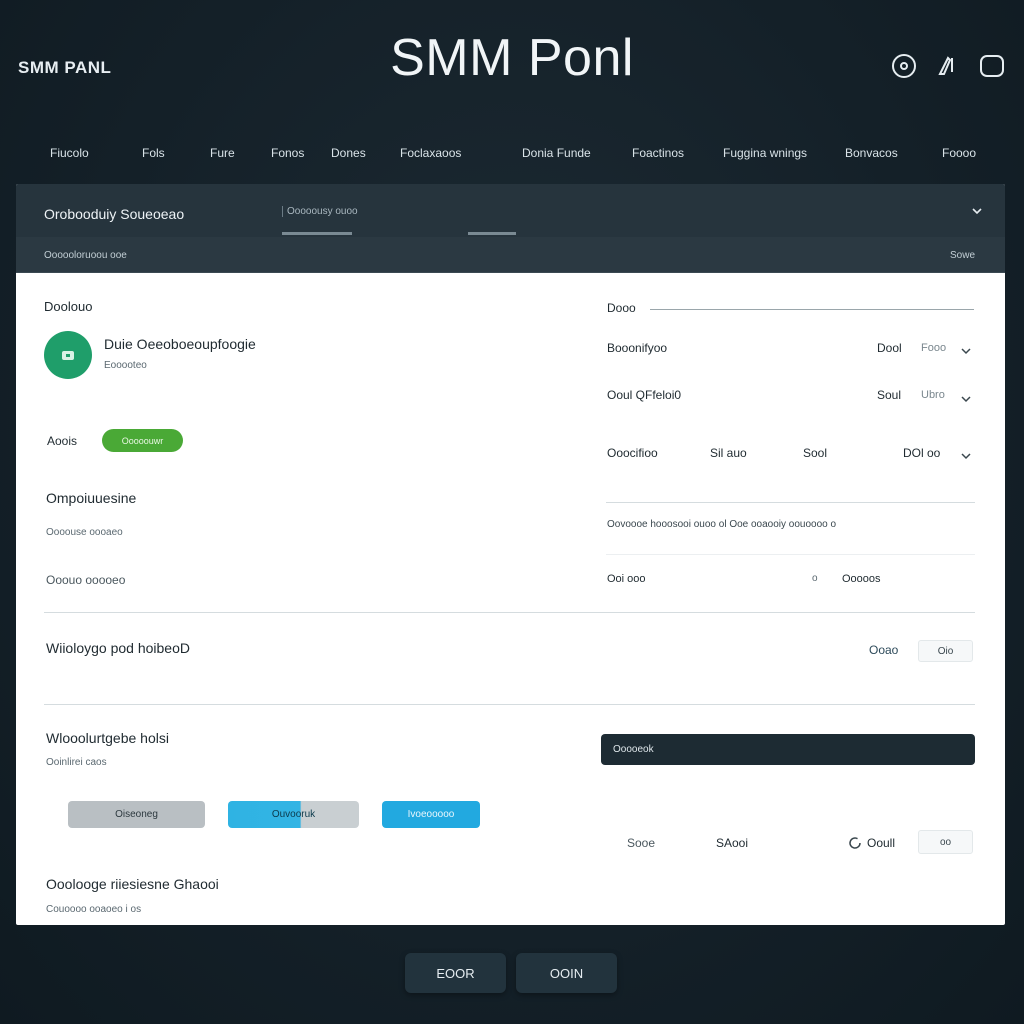 This screenshot has height=1024, width=1024. What do you see at coordinates (76, 762) in the screenshot?
I see `group-sub: Ooinlirei caos` at bounding box center [76, 762].